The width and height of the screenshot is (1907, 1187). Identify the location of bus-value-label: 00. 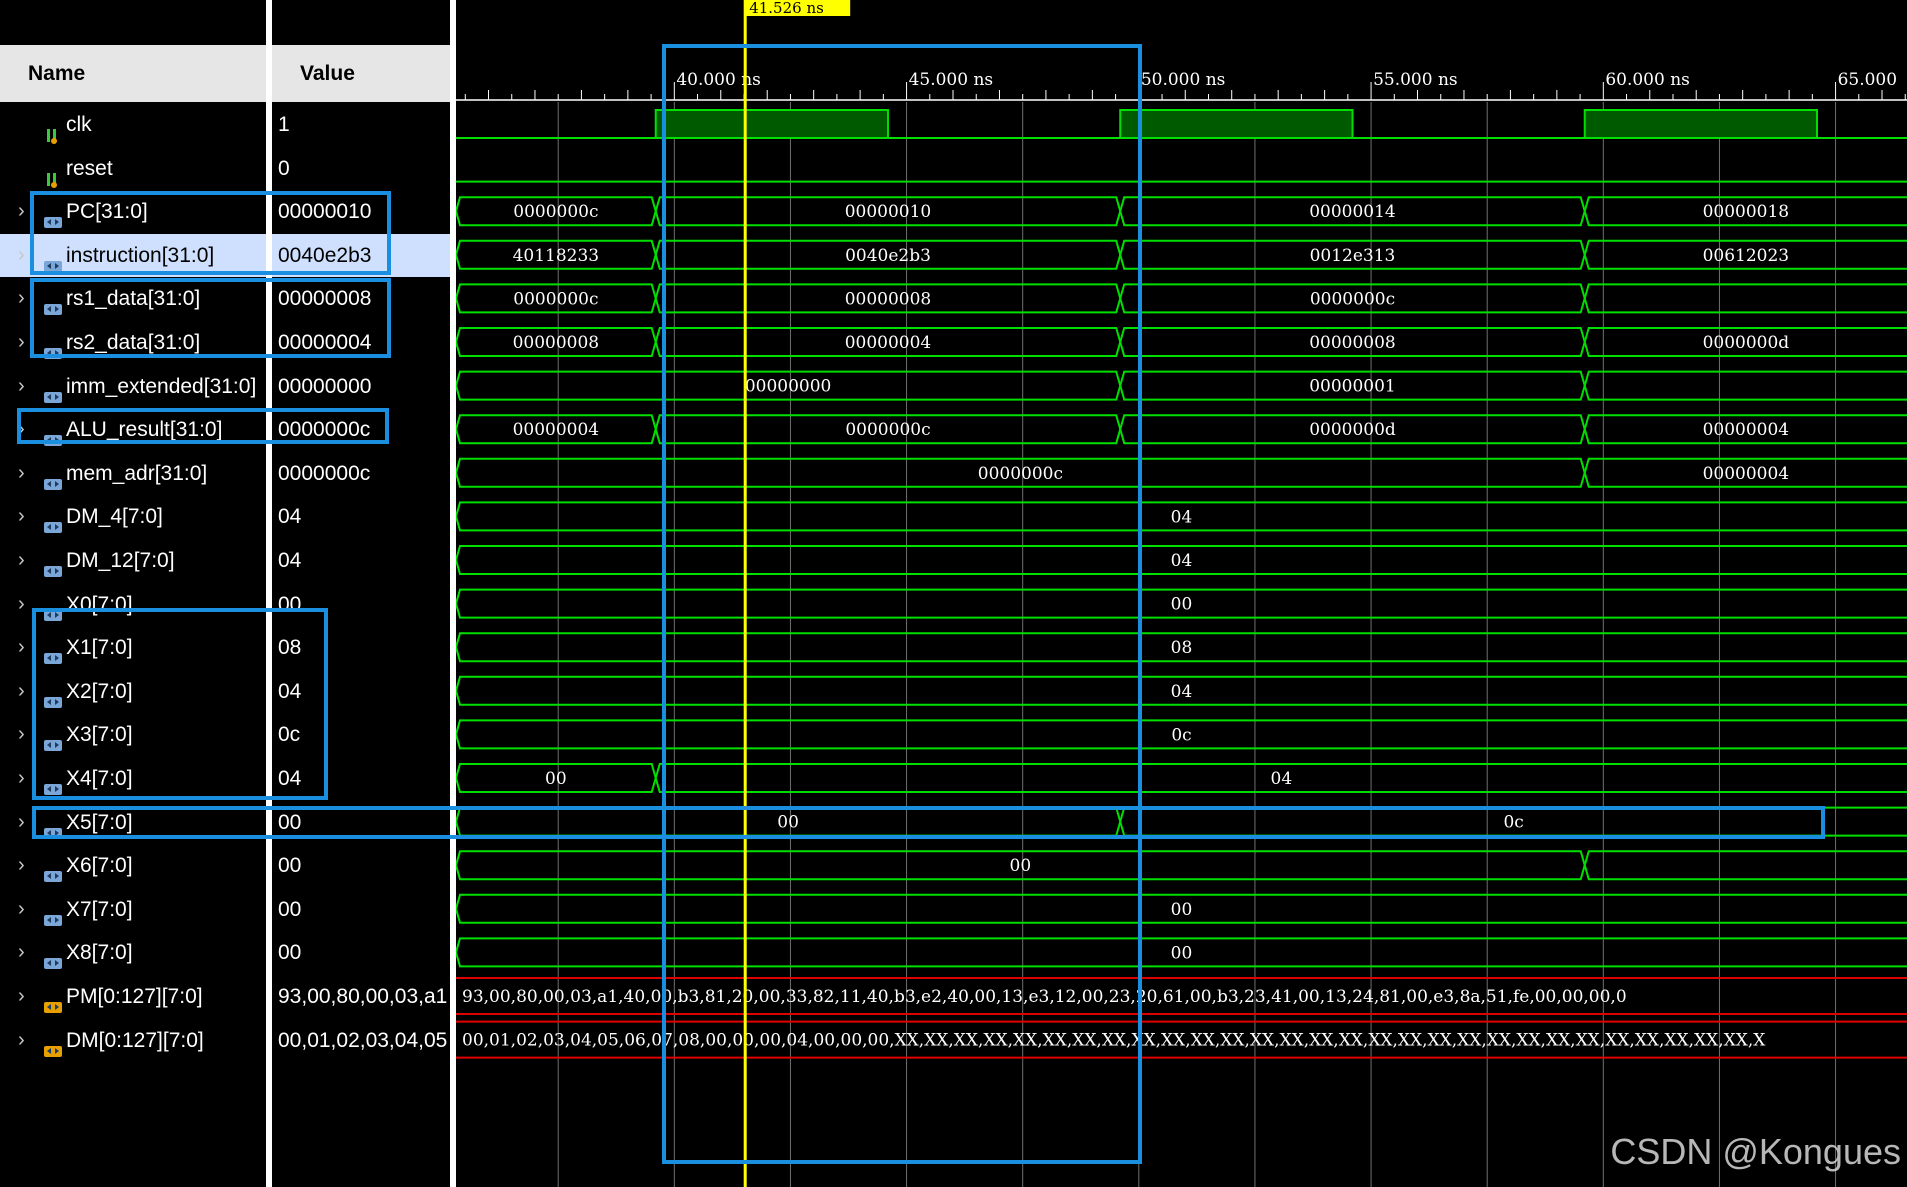
(788, 823).